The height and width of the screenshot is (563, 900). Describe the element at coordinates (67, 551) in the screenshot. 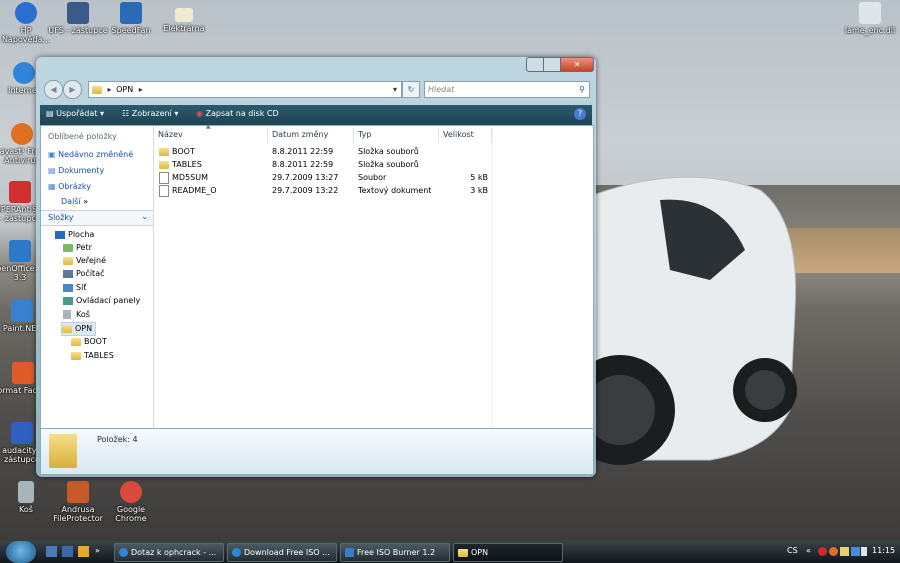

I see `quick-launch-switch-icon` at that location.